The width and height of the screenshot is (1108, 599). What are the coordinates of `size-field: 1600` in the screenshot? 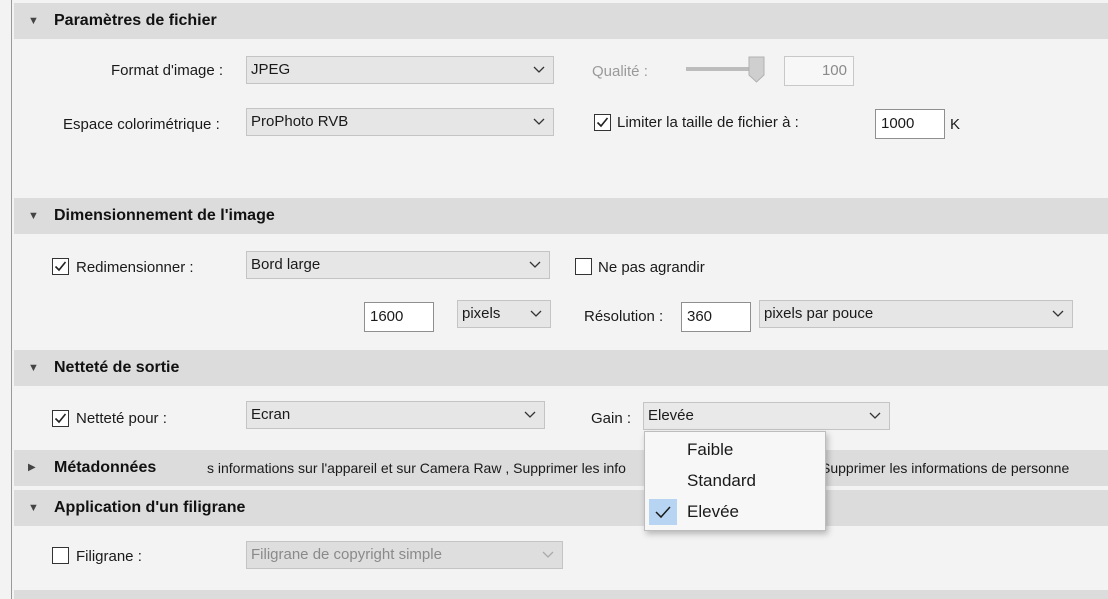 It's located at (399, 317).